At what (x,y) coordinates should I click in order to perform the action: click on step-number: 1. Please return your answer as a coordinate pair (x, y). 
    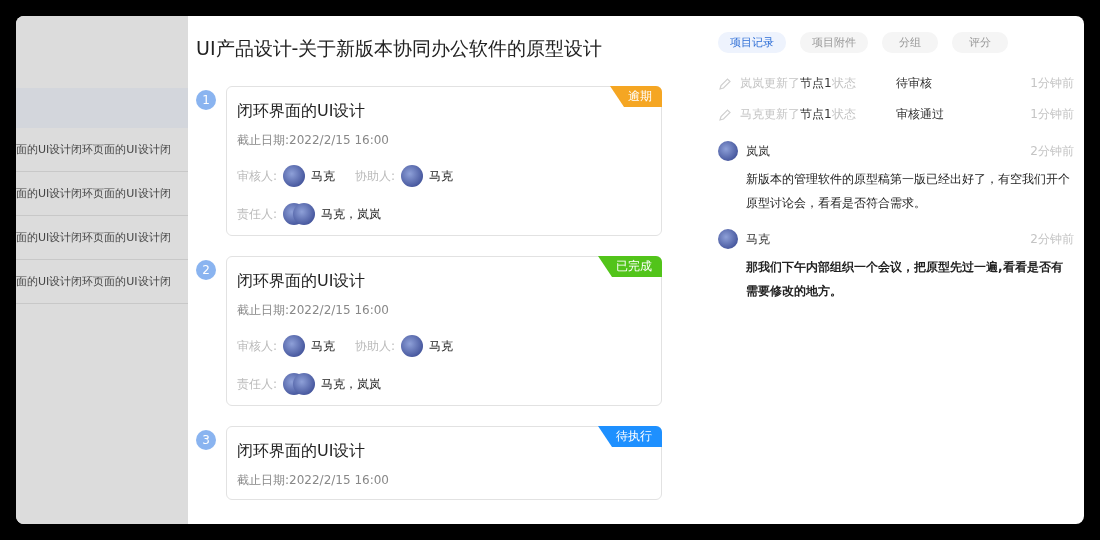
    Looking at the image, I should click on (206, 100).